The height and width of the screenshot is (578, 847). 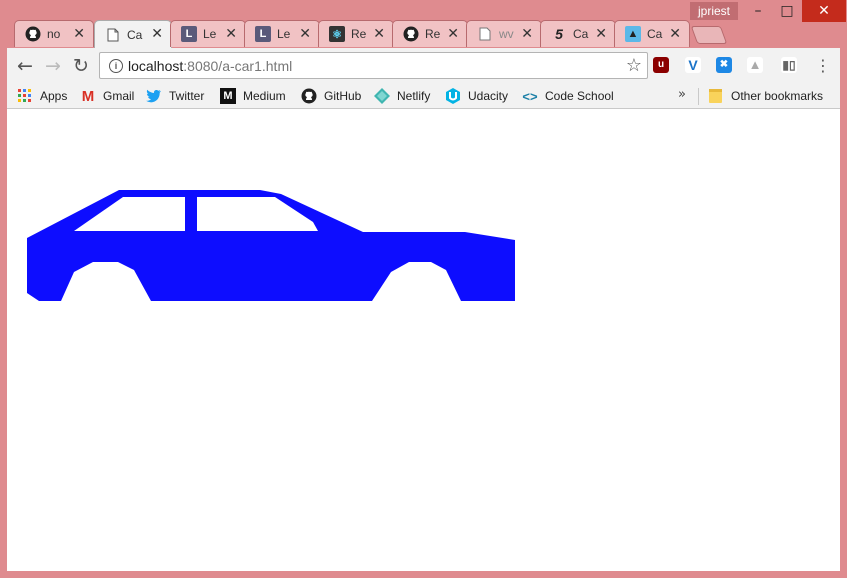 What do you see at coordinates (661, 65) in the screenshot?
I see `ublock-icon: u` at bounding box center [661, 65].